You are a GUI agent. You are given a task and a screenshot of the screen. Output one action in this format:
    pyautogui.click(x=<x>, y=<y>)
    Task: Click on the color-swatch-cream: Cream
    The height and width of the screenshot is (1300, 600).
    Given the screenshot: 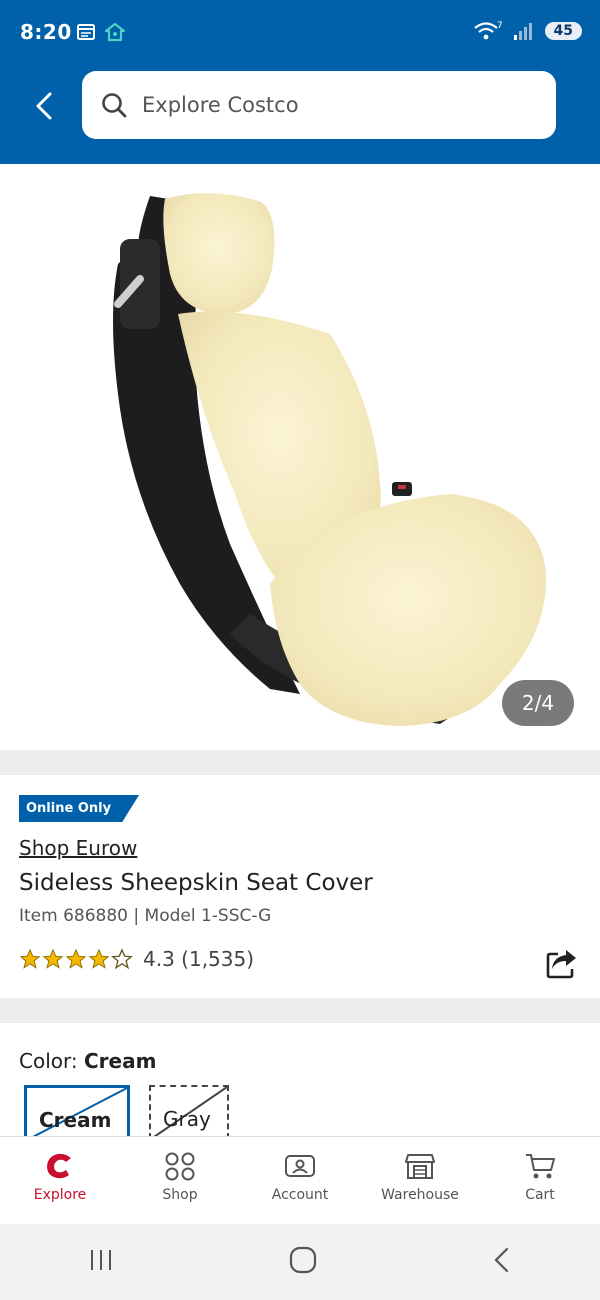 What is the action you would take?
    pyautogui.click(x=77, y=1112)
    